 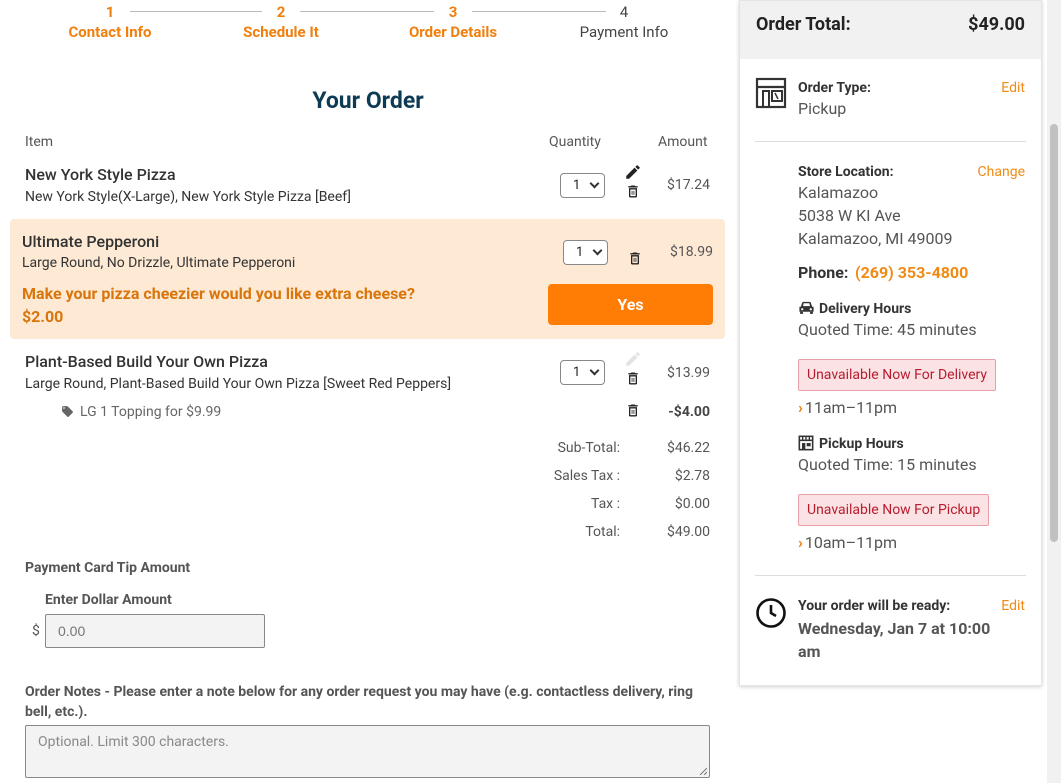 What do you see at coordinates (861, 444) in the screenshot?
I see `pickup-hours-label: Pickup Hours` at bounding box center [861, 444].